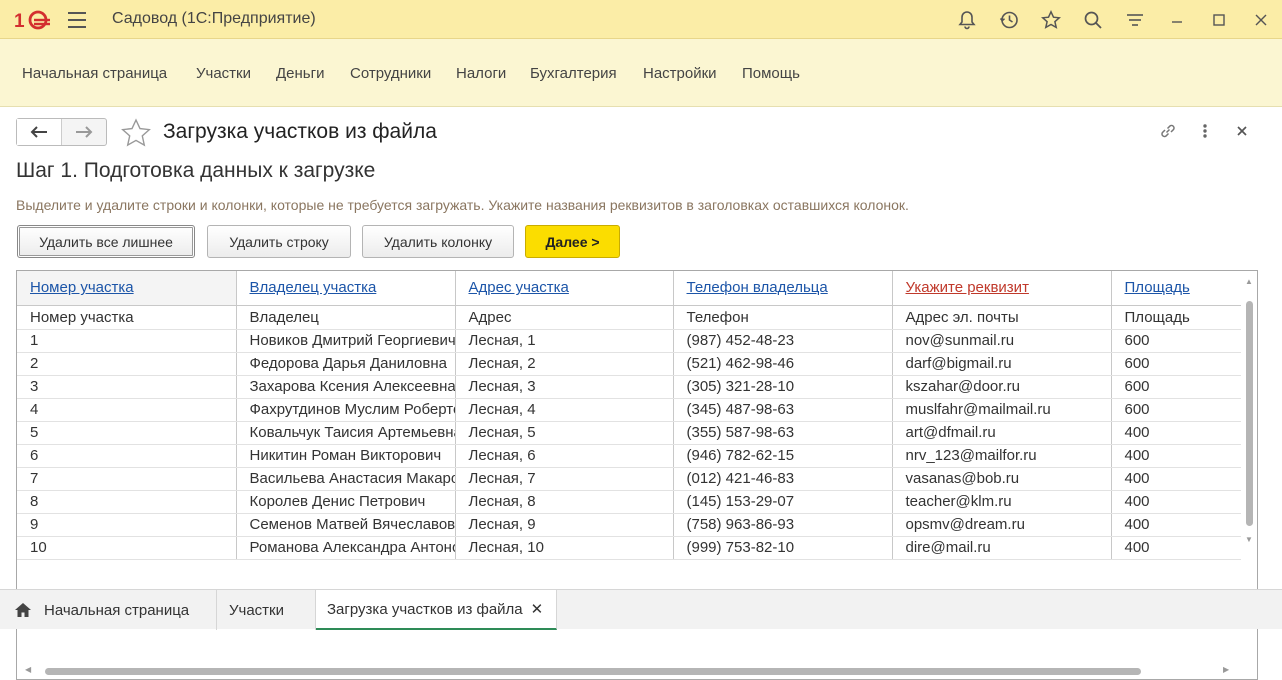 The width and height of the screenshot is (1282, 680). Describe the element at coordinates (1249, 281) in the screenshot. I see `scroll-up-icon: ▲` at that location.